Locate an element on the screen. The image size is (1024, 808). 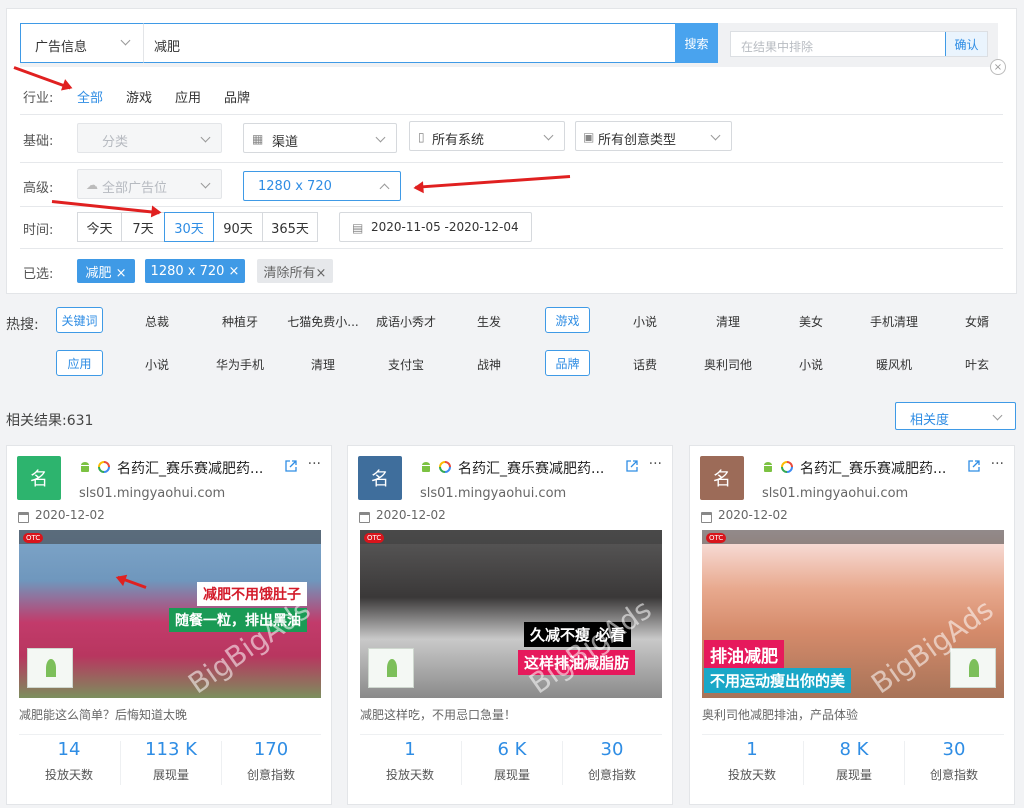
hot-item: 生发 is located at coordinates (489, 321).